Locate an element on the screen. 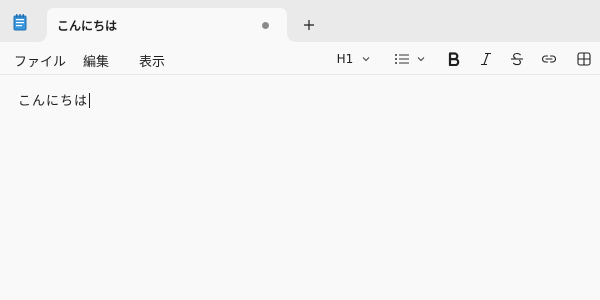 The image size is (600, 300). editor-content: こんにちは is located at coordinates (53, 101).